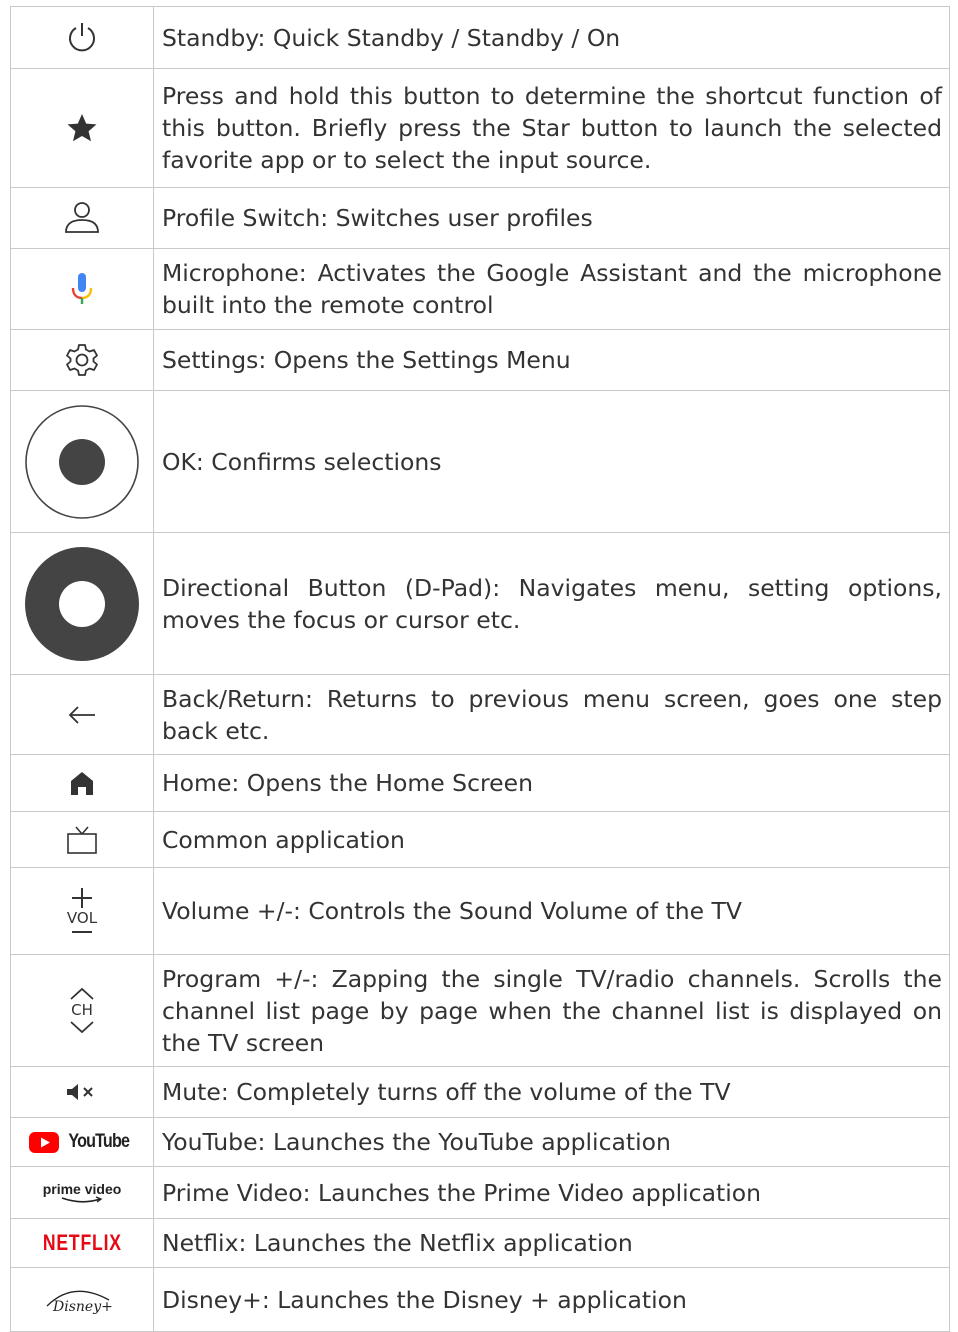 This screenshot has height=1332, width=958. Describe the element at coordinates (99, 1141) in the screenshot. I see `youtube-logo-text: YouTube` at that location.